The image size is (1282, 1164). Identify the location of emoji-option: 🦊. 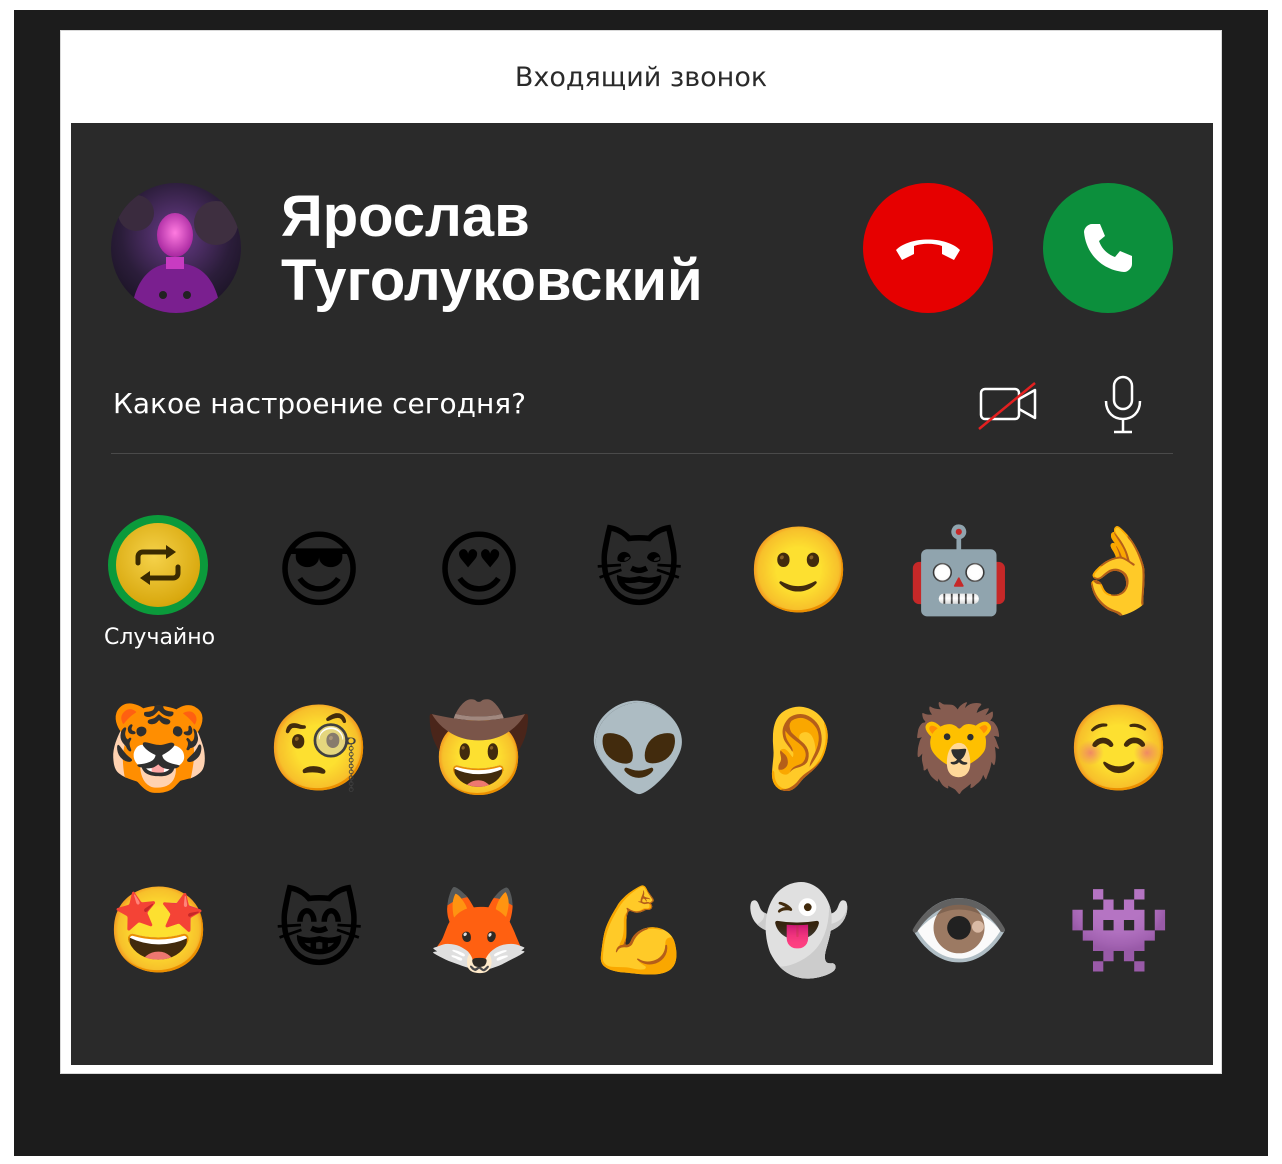
(479, 930).